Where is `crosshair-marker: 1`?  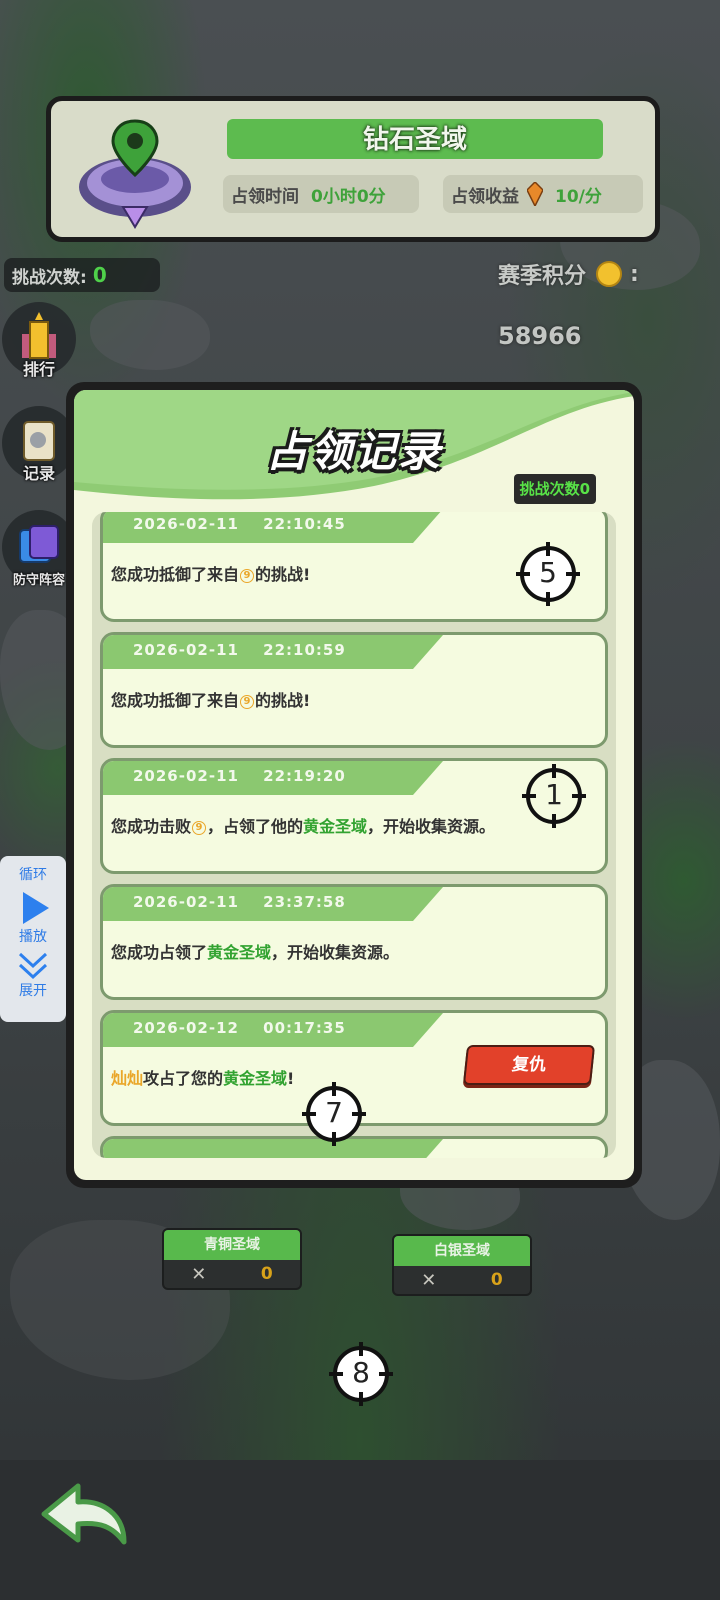 crosshair-marker: 1 is located at coordinates (554, 796).